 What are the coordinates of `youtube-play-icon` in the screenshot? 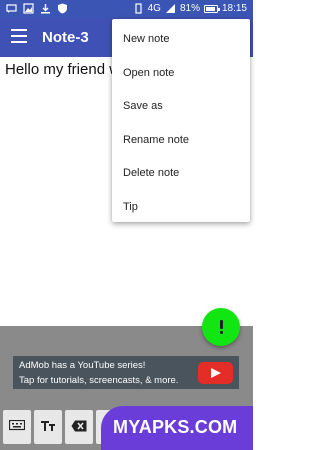 It's located at (215, 373).